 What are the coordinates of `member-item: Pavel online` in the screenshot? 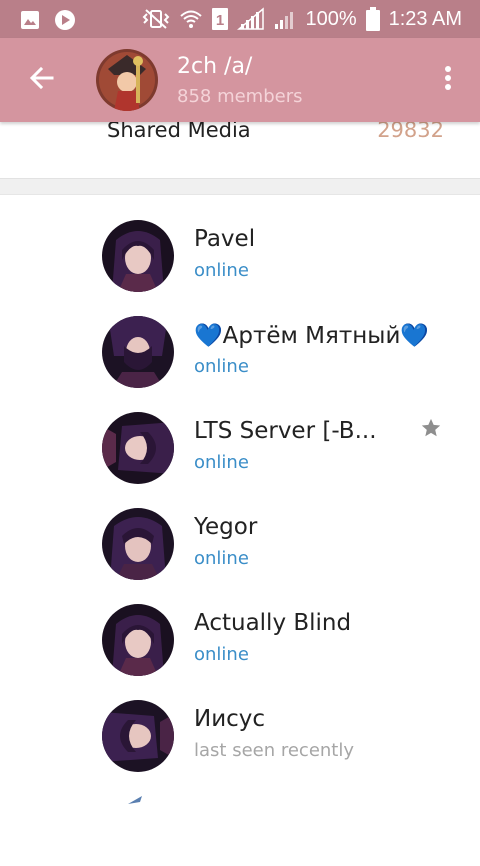 It's located at (240, 243).